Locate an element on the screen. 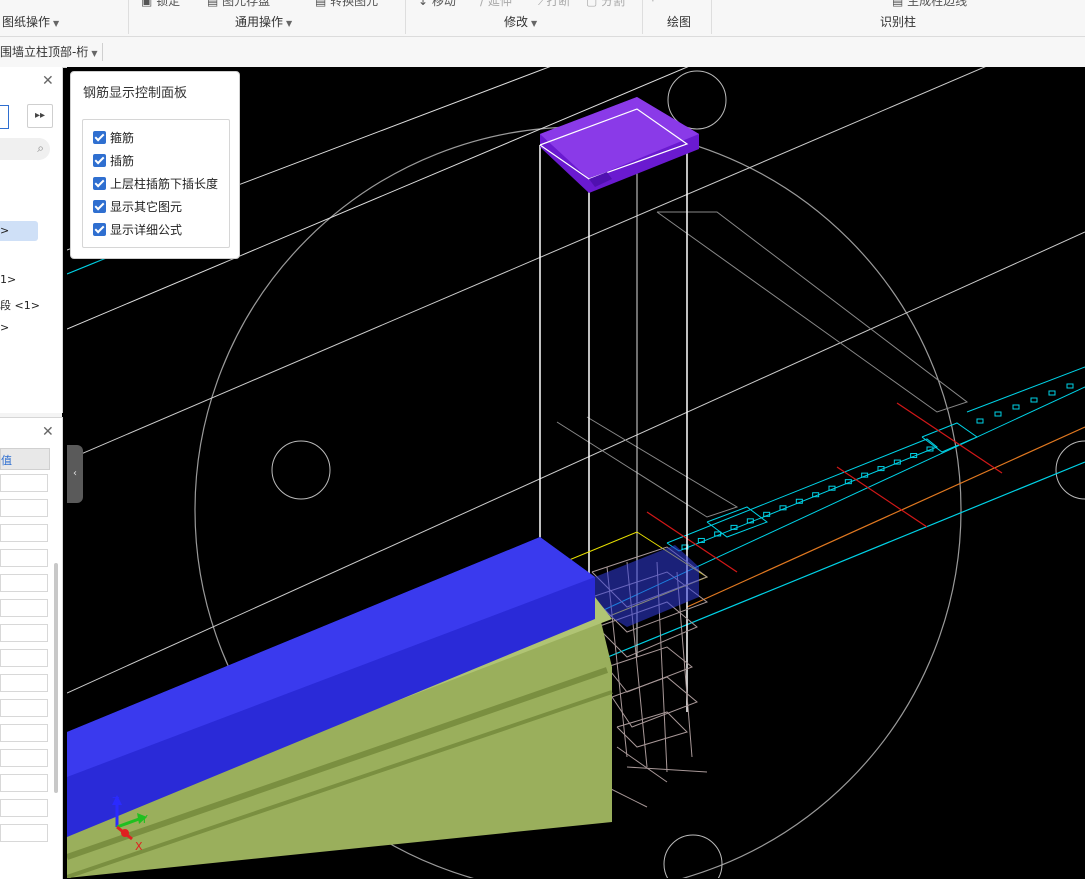 The image size is (1085, 879). option-upper-dowel-length: 上层柱插筋下插长度 is located at coordinates (155, 183).